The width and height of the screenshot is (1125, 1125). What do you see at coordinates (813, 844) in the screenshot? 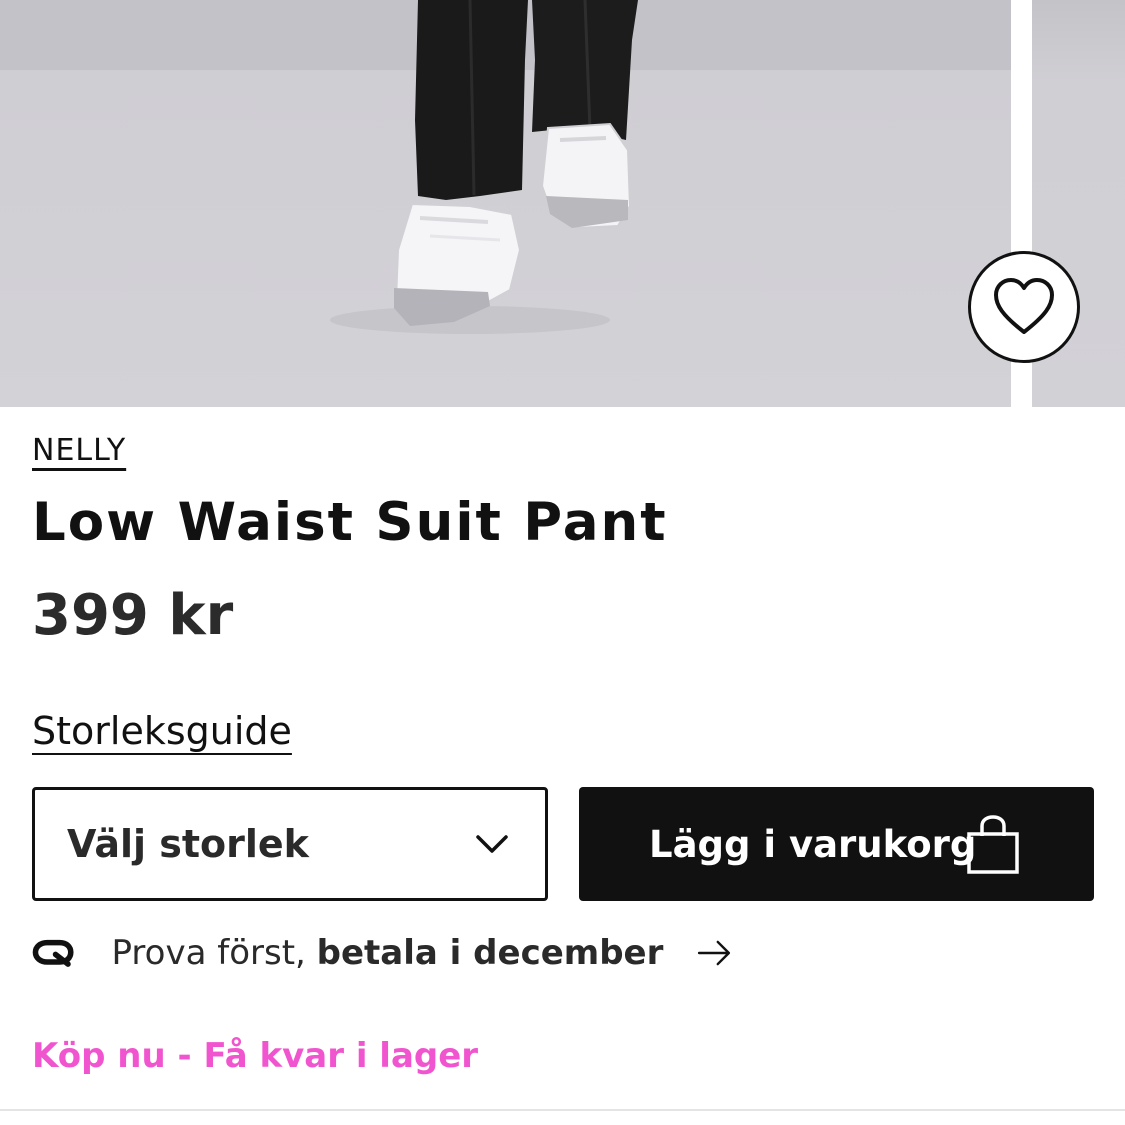
I see `add-to-cart-label: Lägg i varukorg` at bounding box center [813, 844].